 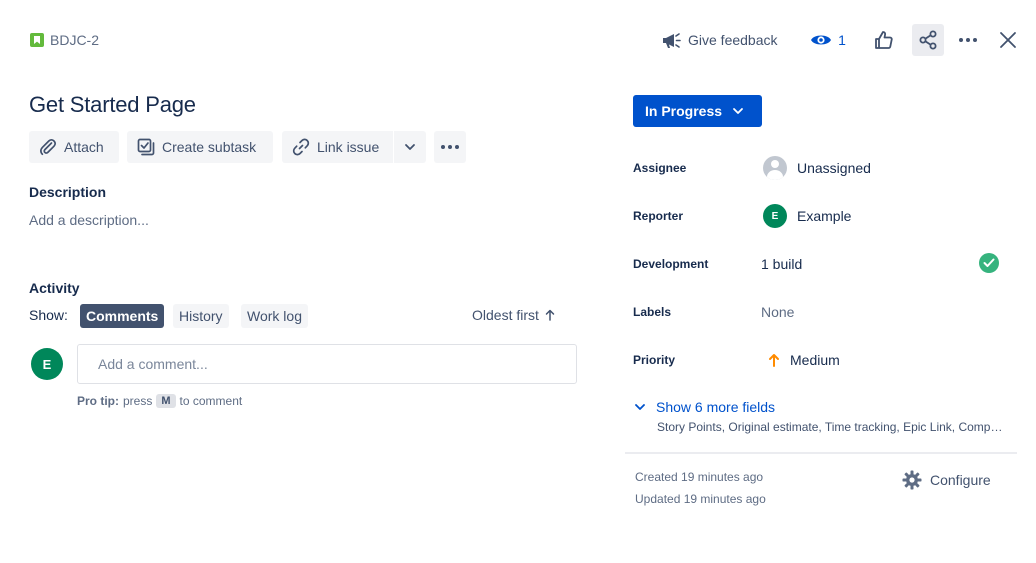 What do you see at coordinates (834, 168) in the screenshot?
I see `assignee-value: Unassigned` at bounding box center [834, 168].